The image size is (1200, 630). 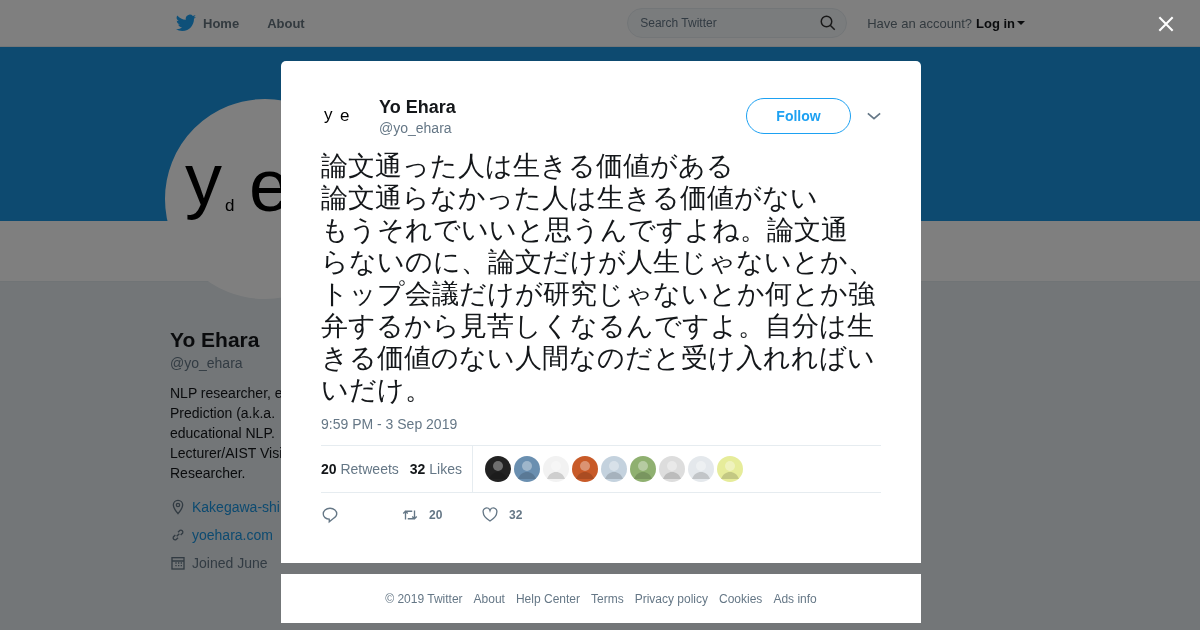 I want to click on tweet-text-line: 論文通った人は生きる価値がある, so click(x=527, y=166).